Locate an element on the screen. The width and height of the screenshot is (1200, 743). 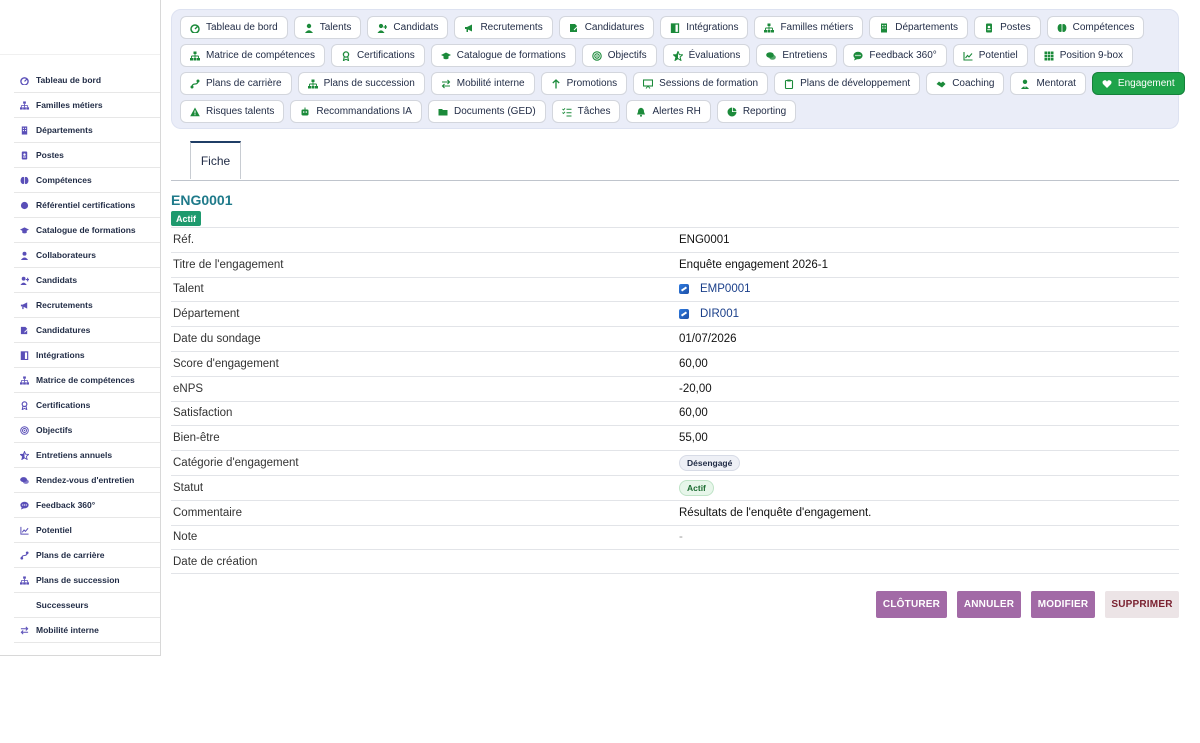
nav-chip-matrice-de-comp-tences: Matrice de compétences is located at coordinates (252, 55).